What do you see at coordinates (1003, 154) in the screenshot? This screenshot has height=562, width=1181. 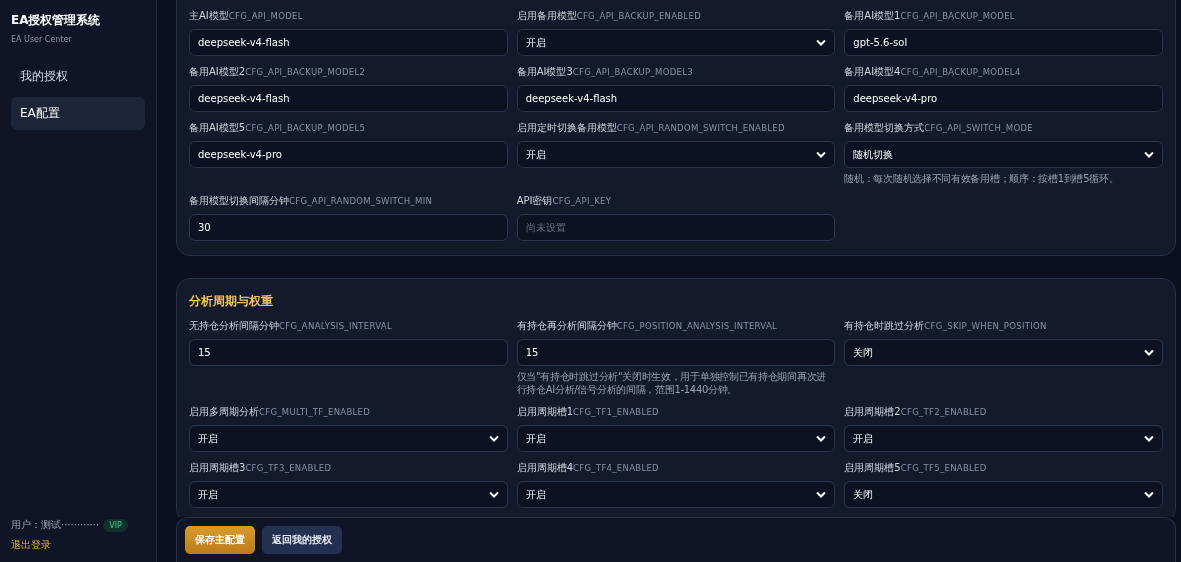 I see `dropdown: 随机切换` at bounding box center [1003, 154].